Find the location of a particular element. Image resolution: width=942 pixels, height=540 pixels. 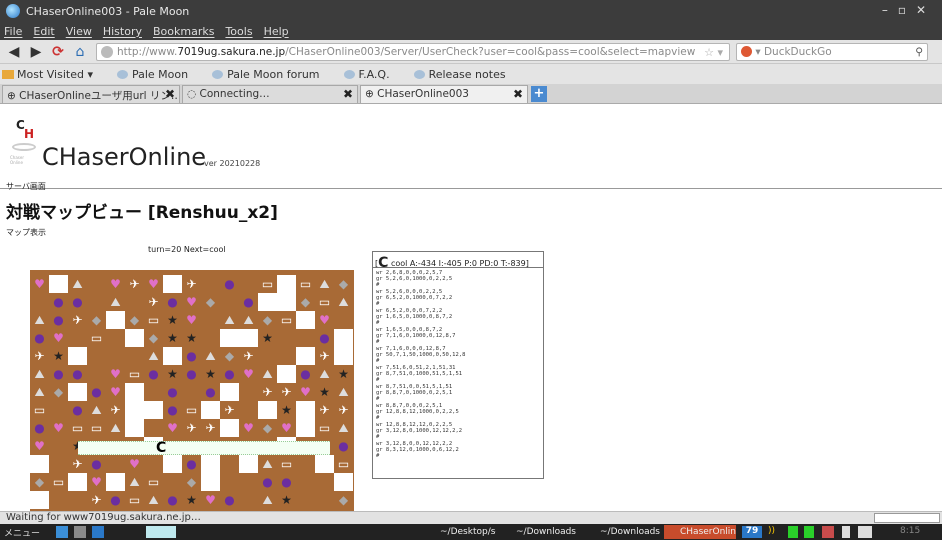

window-title: CHaserOnline003 - Pale Moon is located at coordinates (108, 11).